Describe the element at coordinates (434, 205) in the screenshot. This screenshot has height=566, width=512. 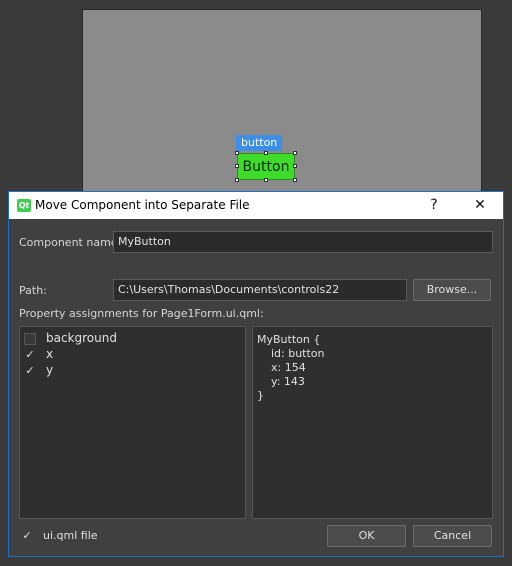
I see `help-button: ?` at that location.